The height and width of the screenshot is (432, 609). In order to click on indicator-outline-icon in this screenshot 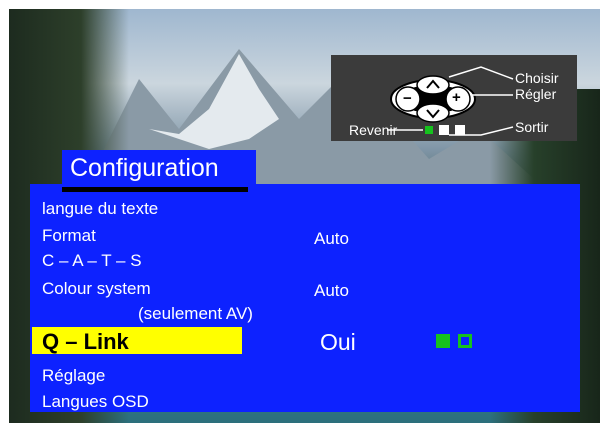, I will do `click(465, 341)`.